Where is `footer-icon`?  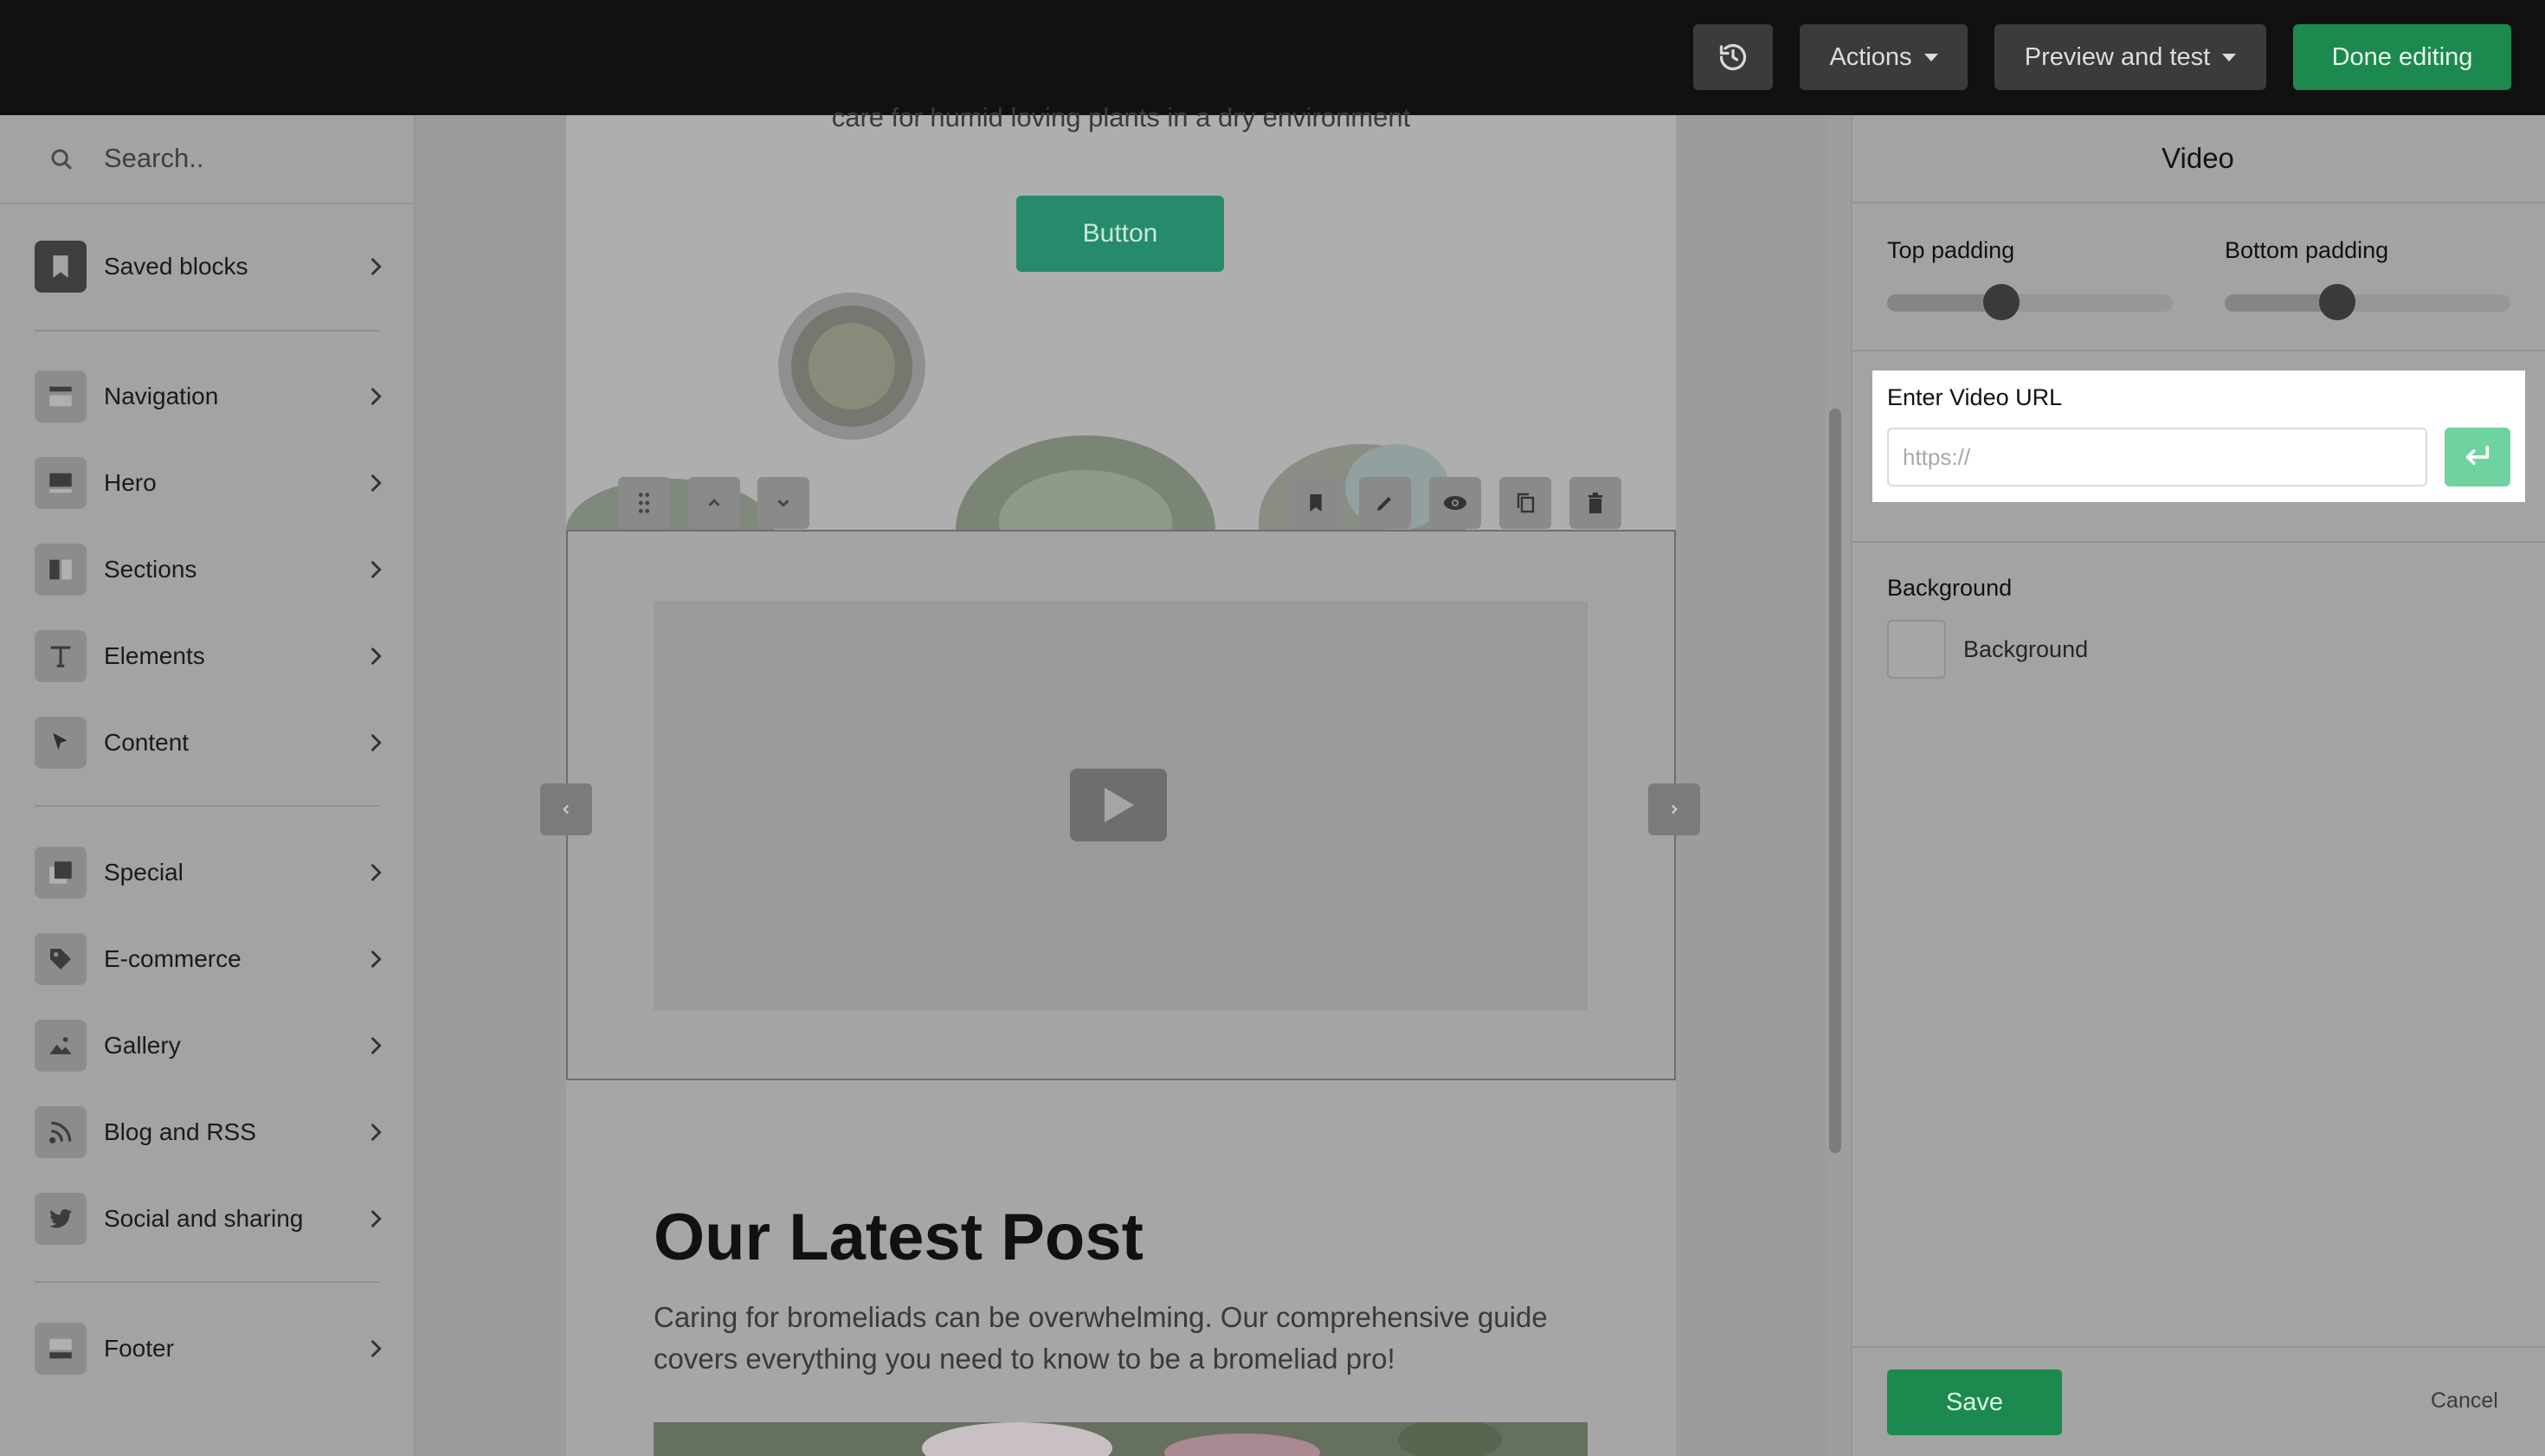
footer-icon is located at coordinates (61, 1349).